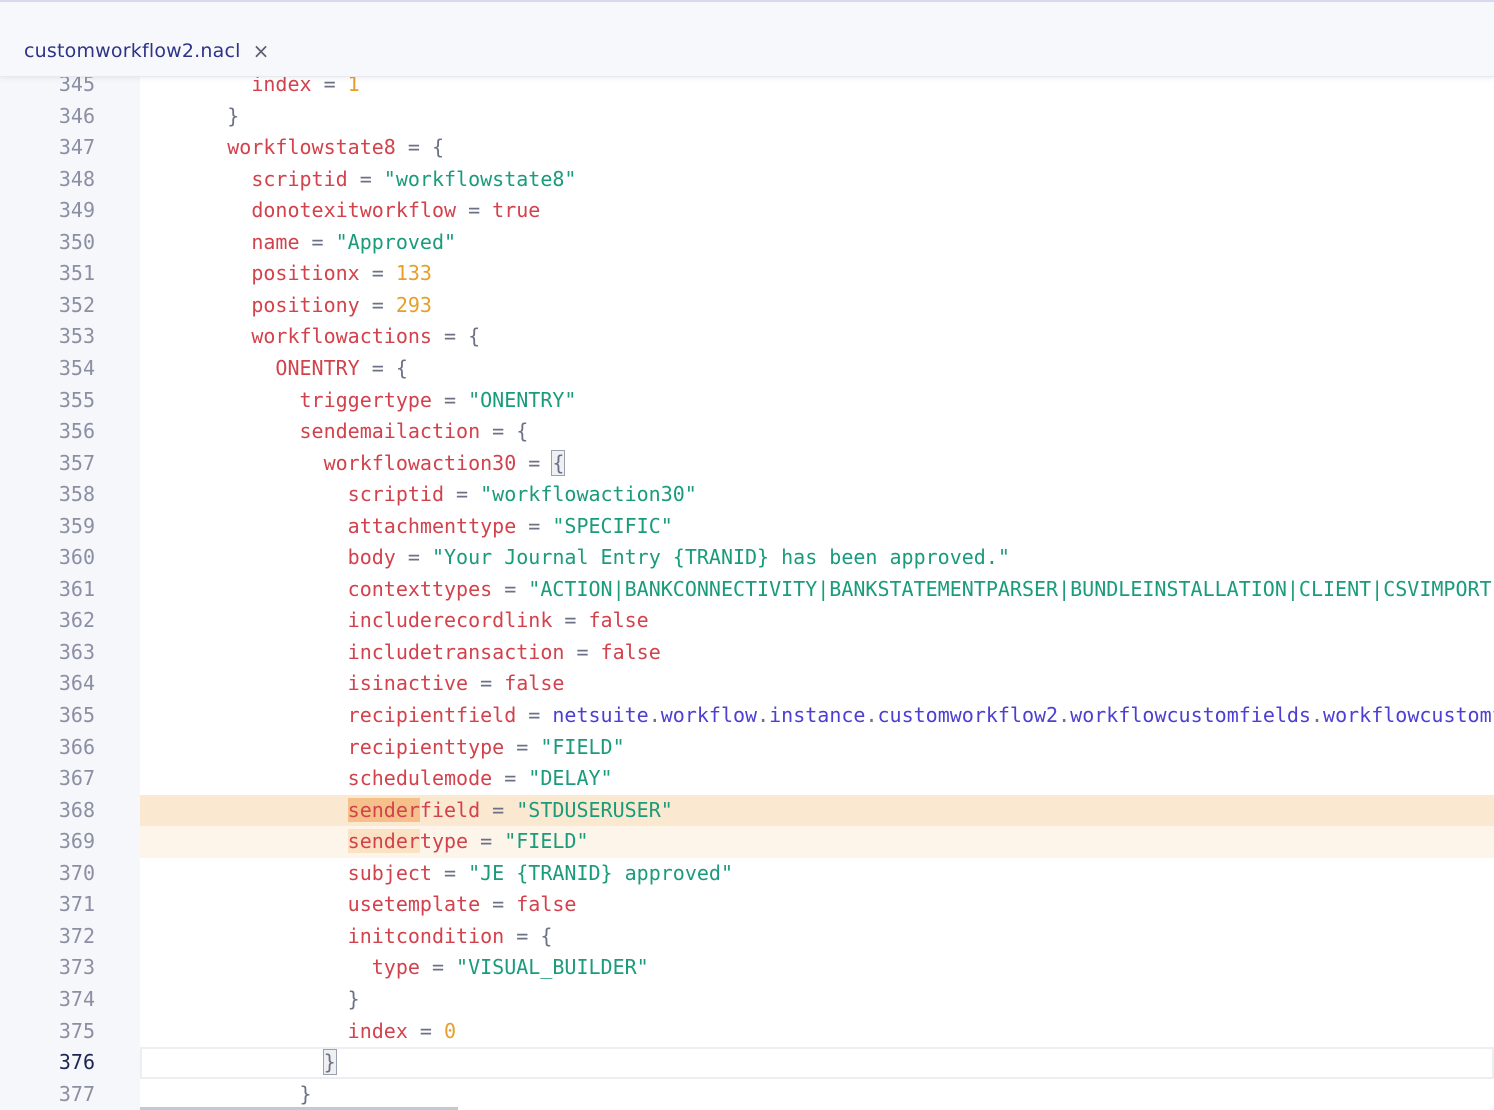 The image size is (1494, 1110). What do you see at coordinates (76, 273) in the screenshot?
I see `line-number: 351` at bounding box center [76, 273].